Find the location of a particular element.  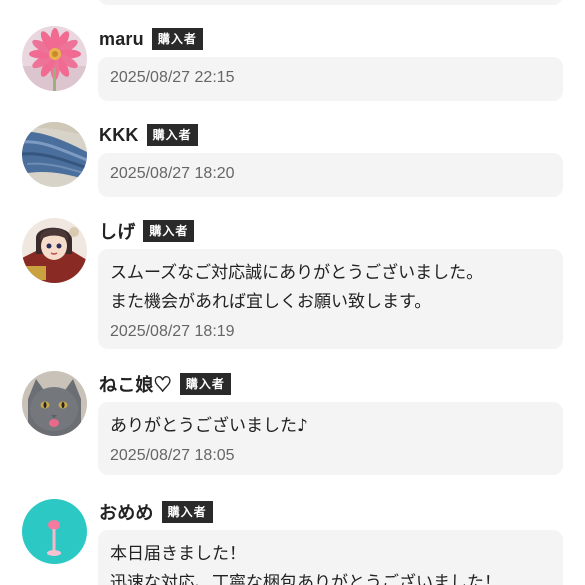

comment-bubble: 本日届きました！ 迅速な対応、丁寧な梱包ありがとうございました！ is located at coordinates (330, 557).